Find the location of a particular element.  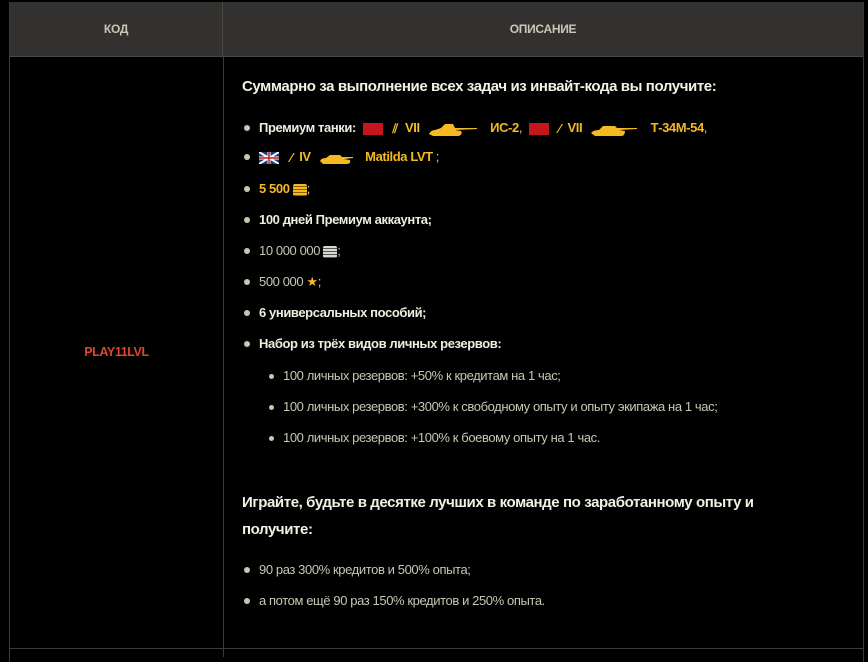

list-item-tanks-cont: ⁄ IV Matilda LVT; is located at coordinates (342, 157).